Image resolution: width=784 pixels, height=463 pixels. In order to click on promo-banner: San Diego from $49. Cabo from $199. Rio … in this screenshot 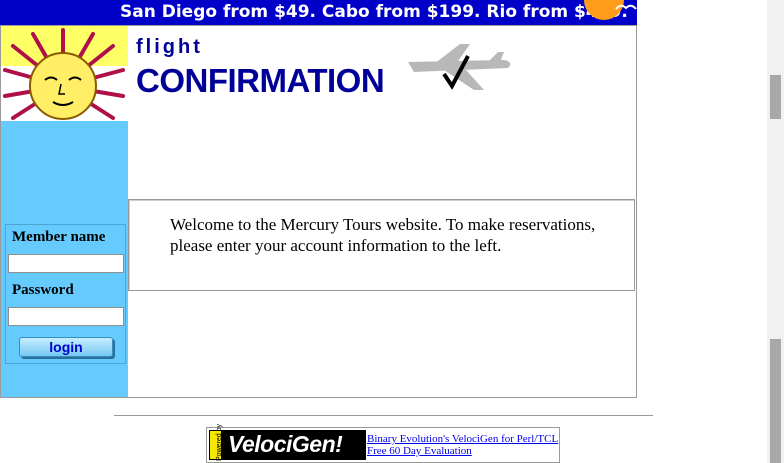, I will do `click(318, 12)`.